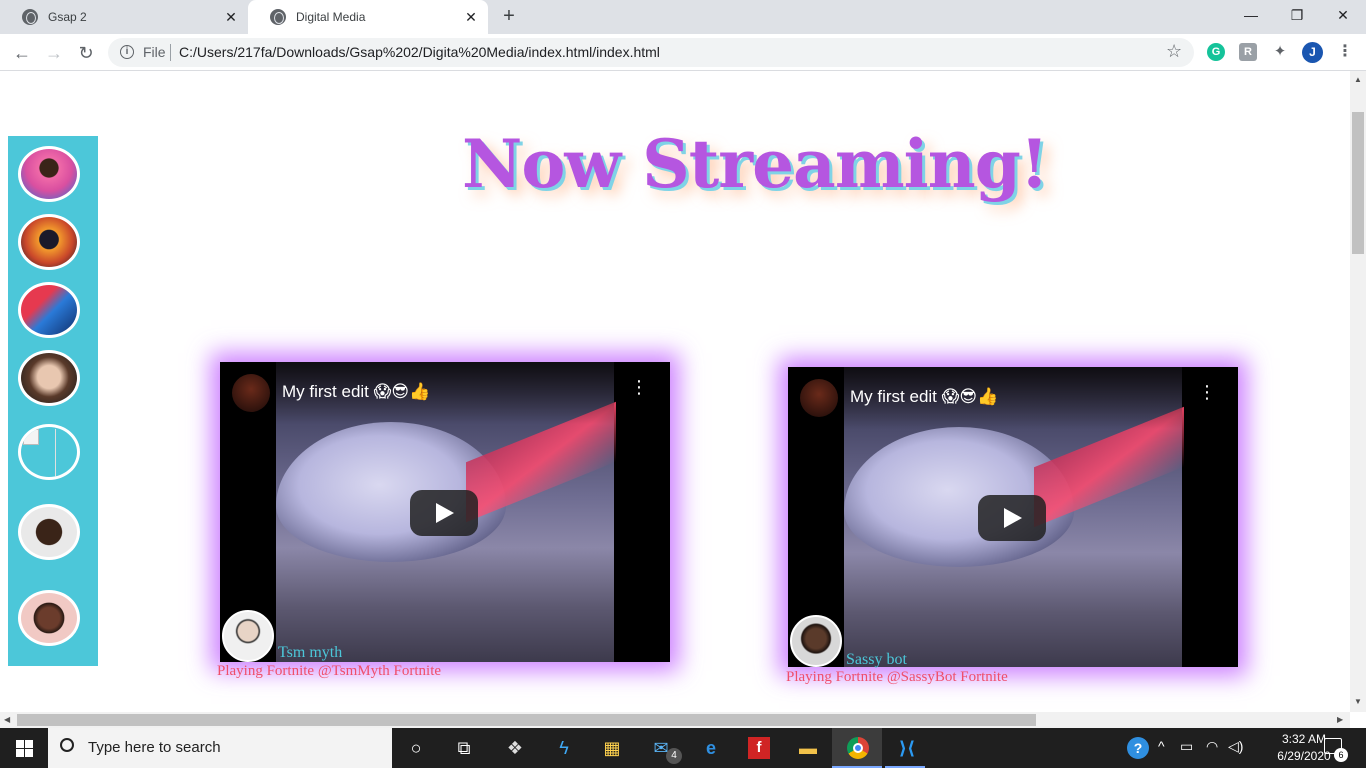 This screenshot has height=768, width=1366. What do you see at coordinates (86, 53) in the screenshot?
I see `reload-button: ↻` at bounding box center [86, 53].